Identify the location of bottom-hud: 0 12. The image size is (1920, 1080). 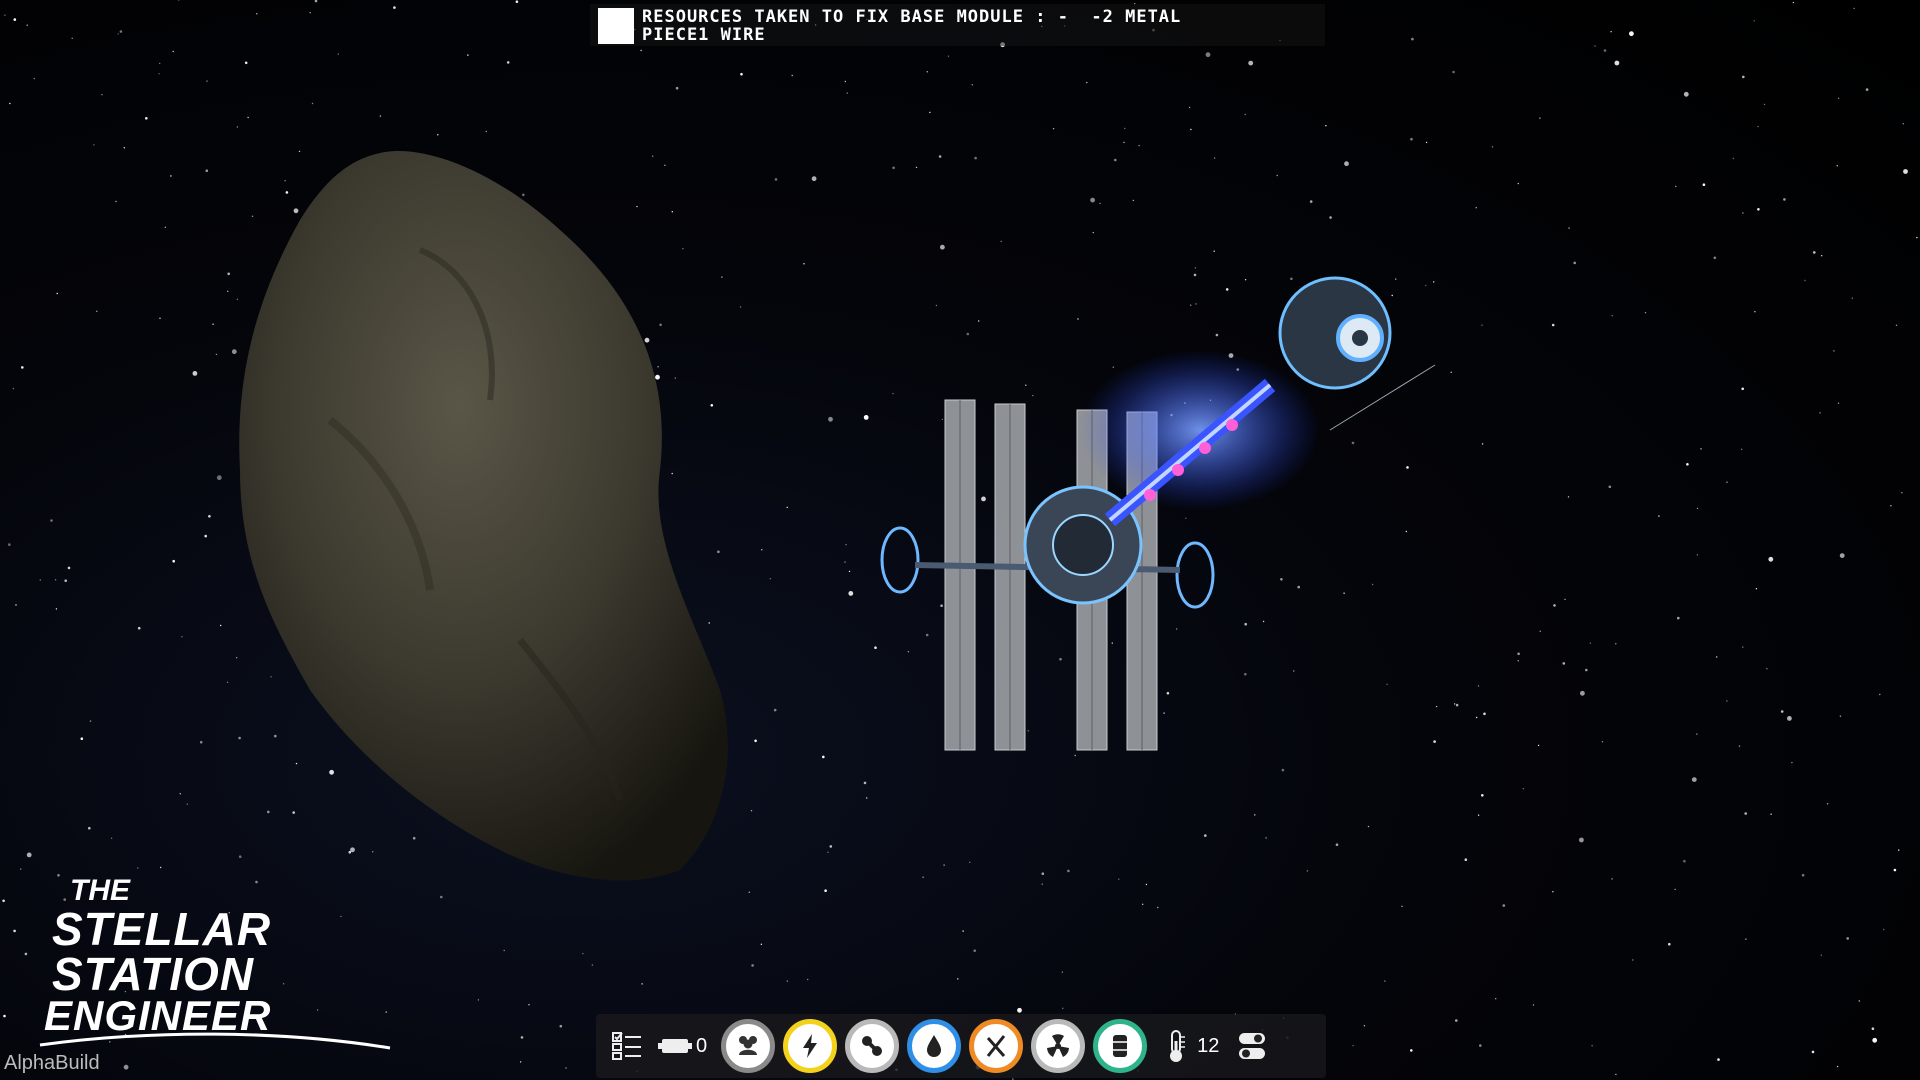
(961, 1046).